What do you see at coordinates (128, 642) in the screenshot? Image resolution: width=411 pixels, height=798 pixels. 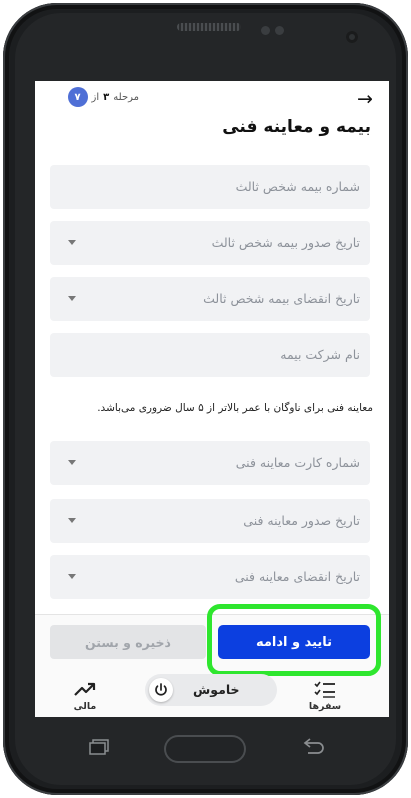 I see `save-and-close-button: ذخیره و بستن` at bounding box center [128, 642].